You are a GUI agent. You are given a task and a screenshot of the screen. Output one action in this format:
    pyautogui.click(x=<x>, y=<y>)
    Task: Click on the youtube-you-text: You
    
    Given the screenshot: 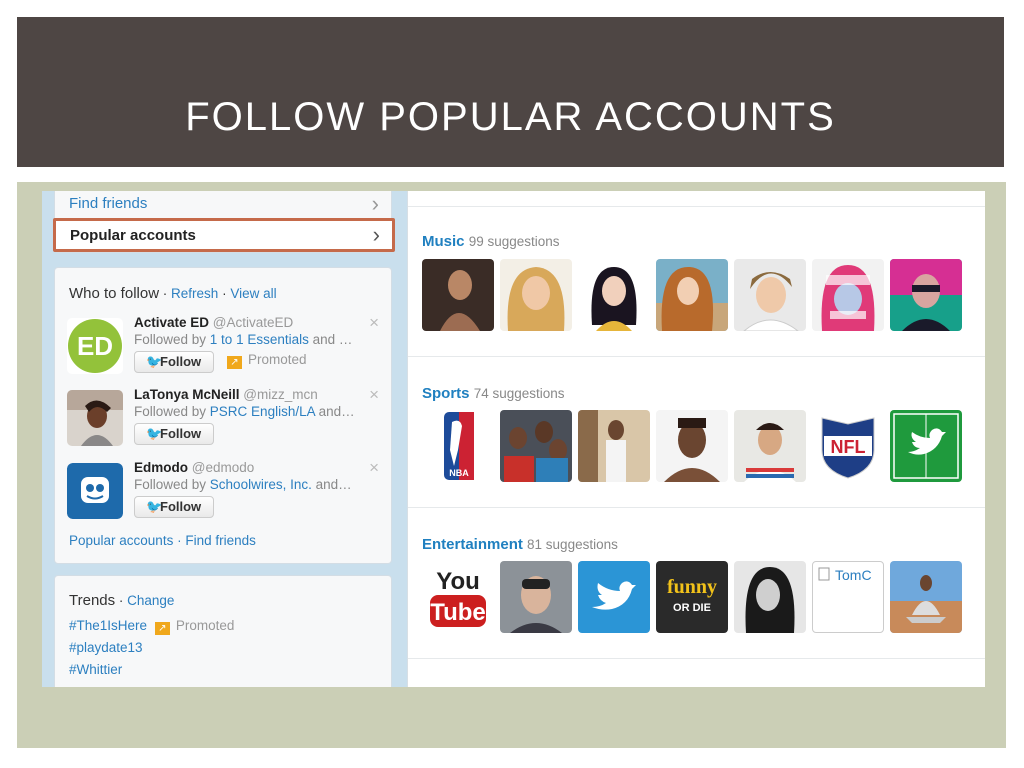 What is the action you would take?
    pyautogui.click(x=458, y=581)
    